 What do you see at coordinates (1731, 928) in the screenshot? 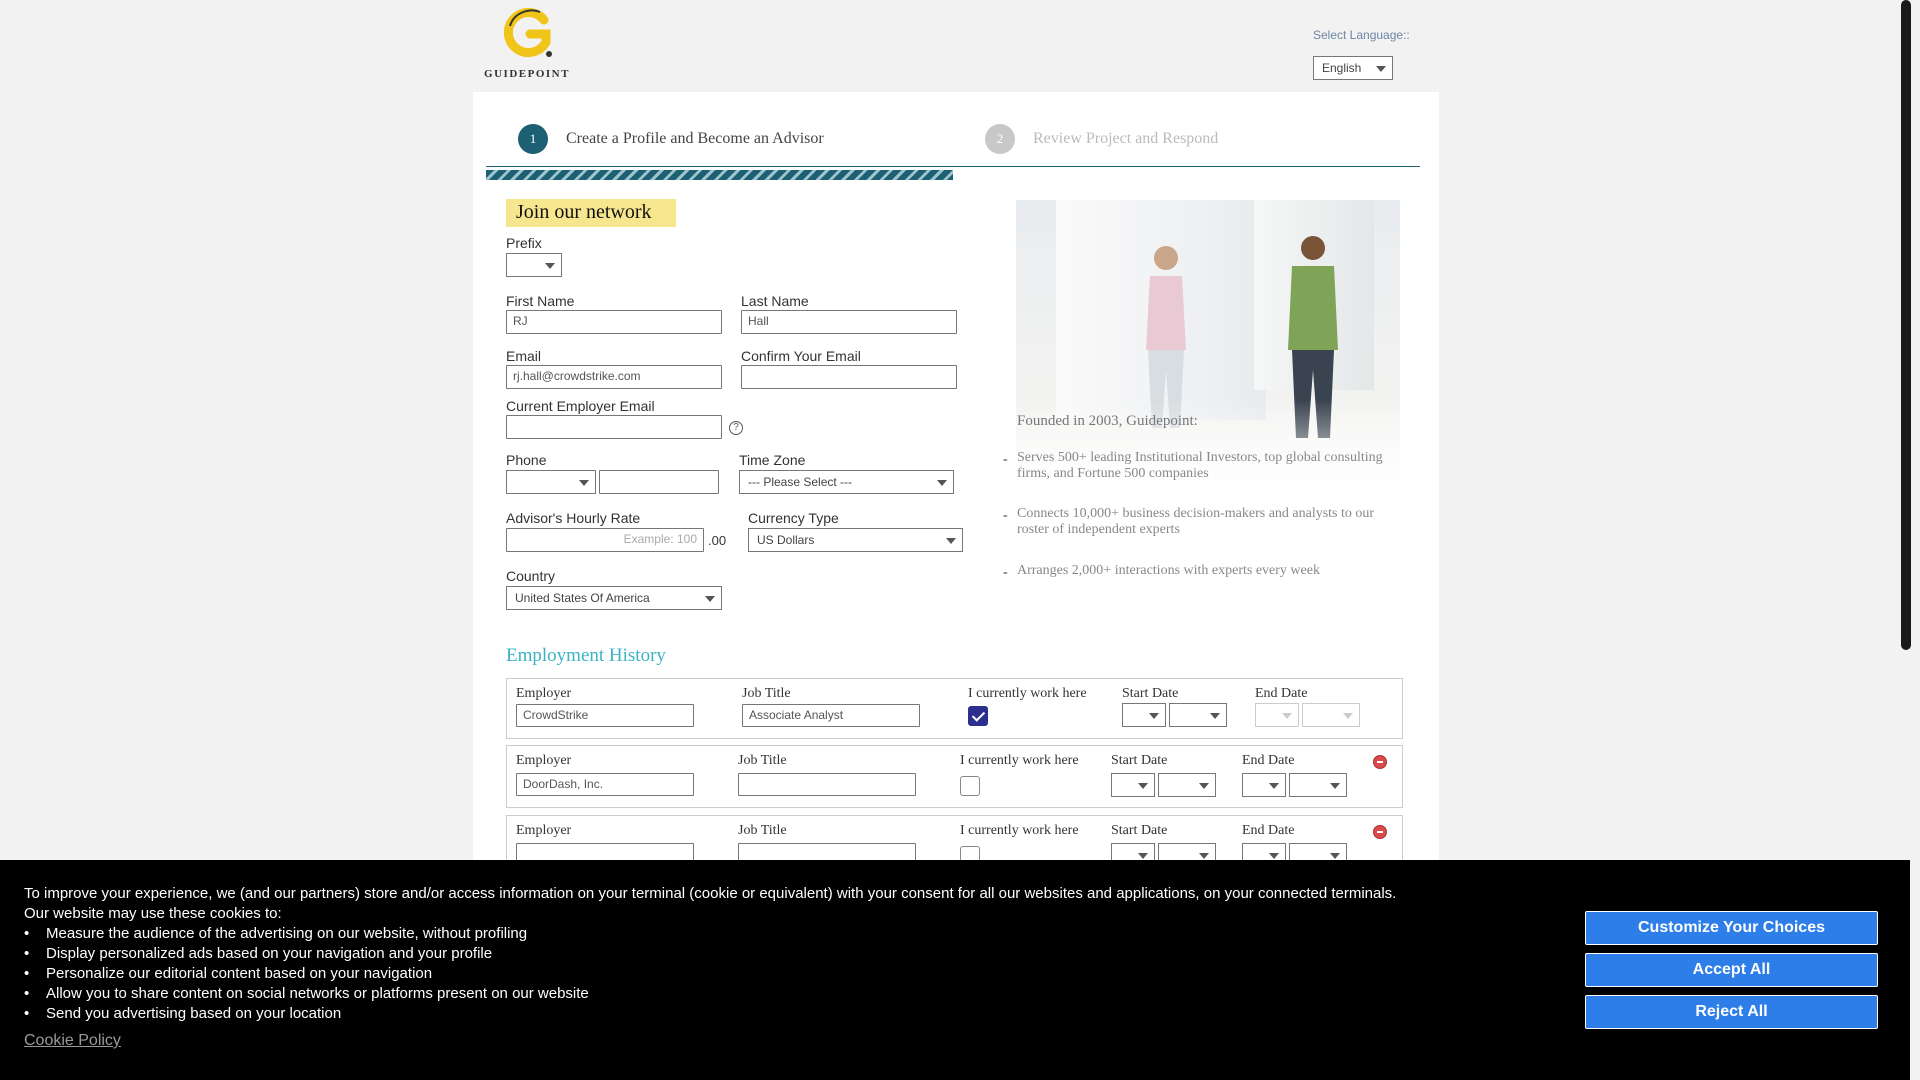
I see `customize-choices-button: Customize Your Choices` at bounding box center [1731, 928].